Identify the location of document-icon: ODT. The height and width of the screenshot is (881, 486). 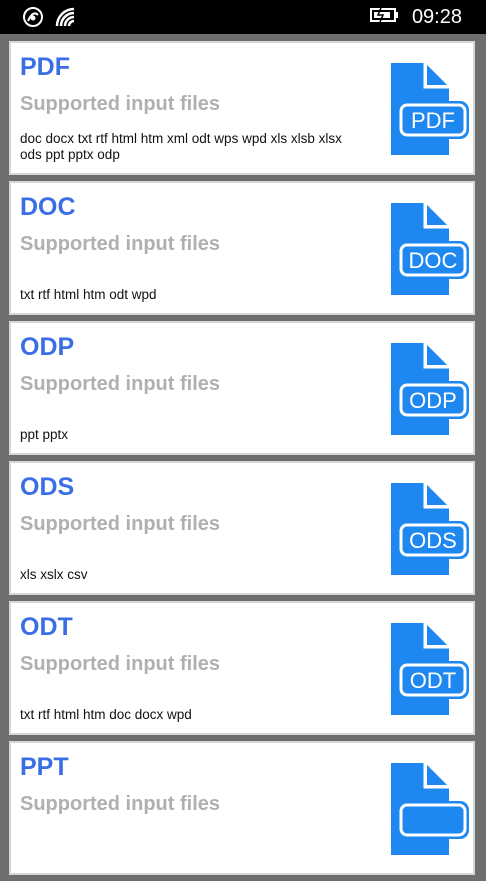
(430, 669).